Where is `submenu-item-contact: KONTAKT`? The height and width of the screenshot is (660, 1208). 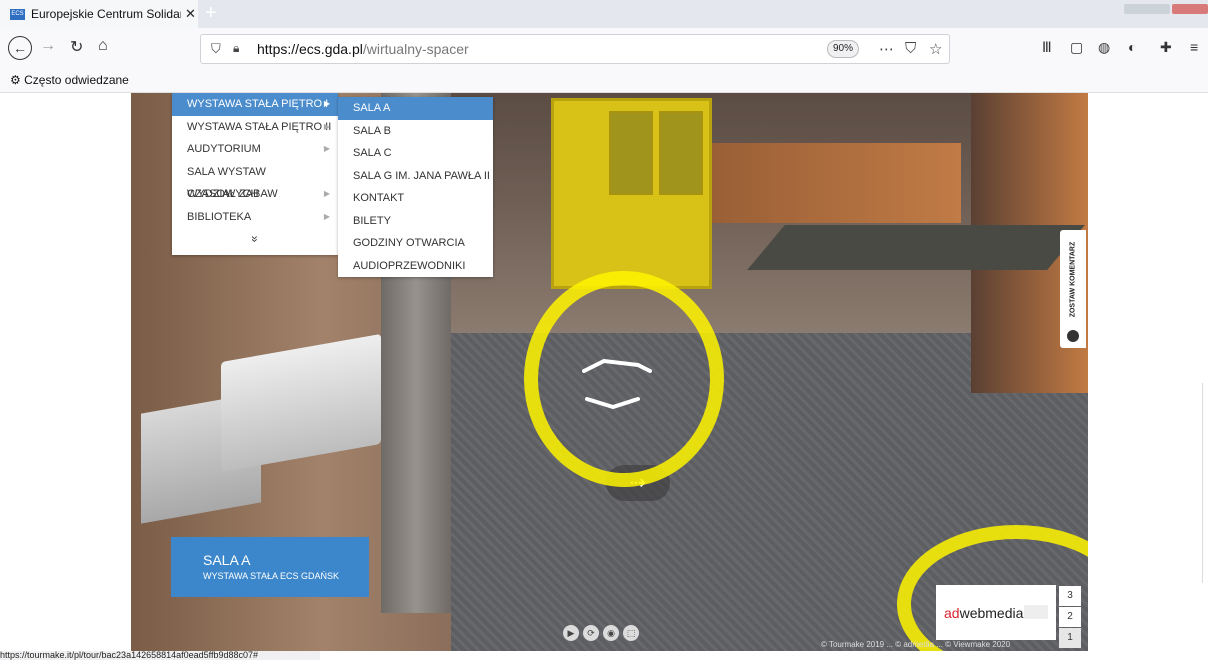 submenu-item-contact: KONTAKT is located at coordinates (415, 198).